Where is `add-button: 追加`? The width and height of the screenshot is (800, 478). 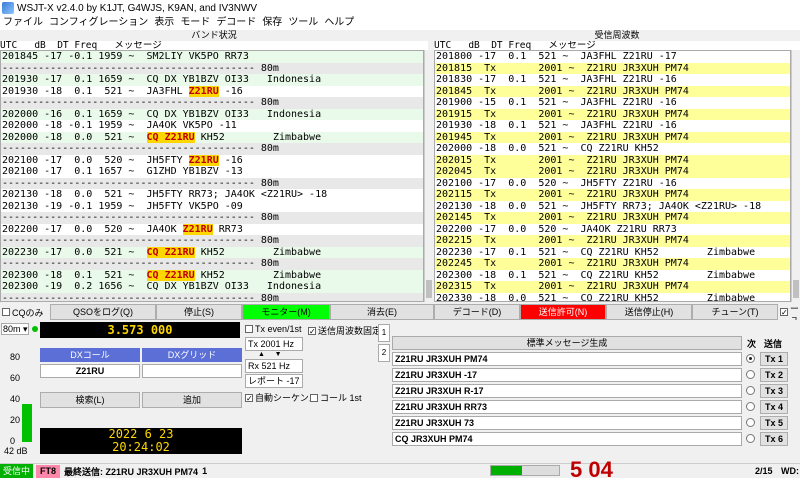
add-button: 追加 is located at coordinates (192, 400).